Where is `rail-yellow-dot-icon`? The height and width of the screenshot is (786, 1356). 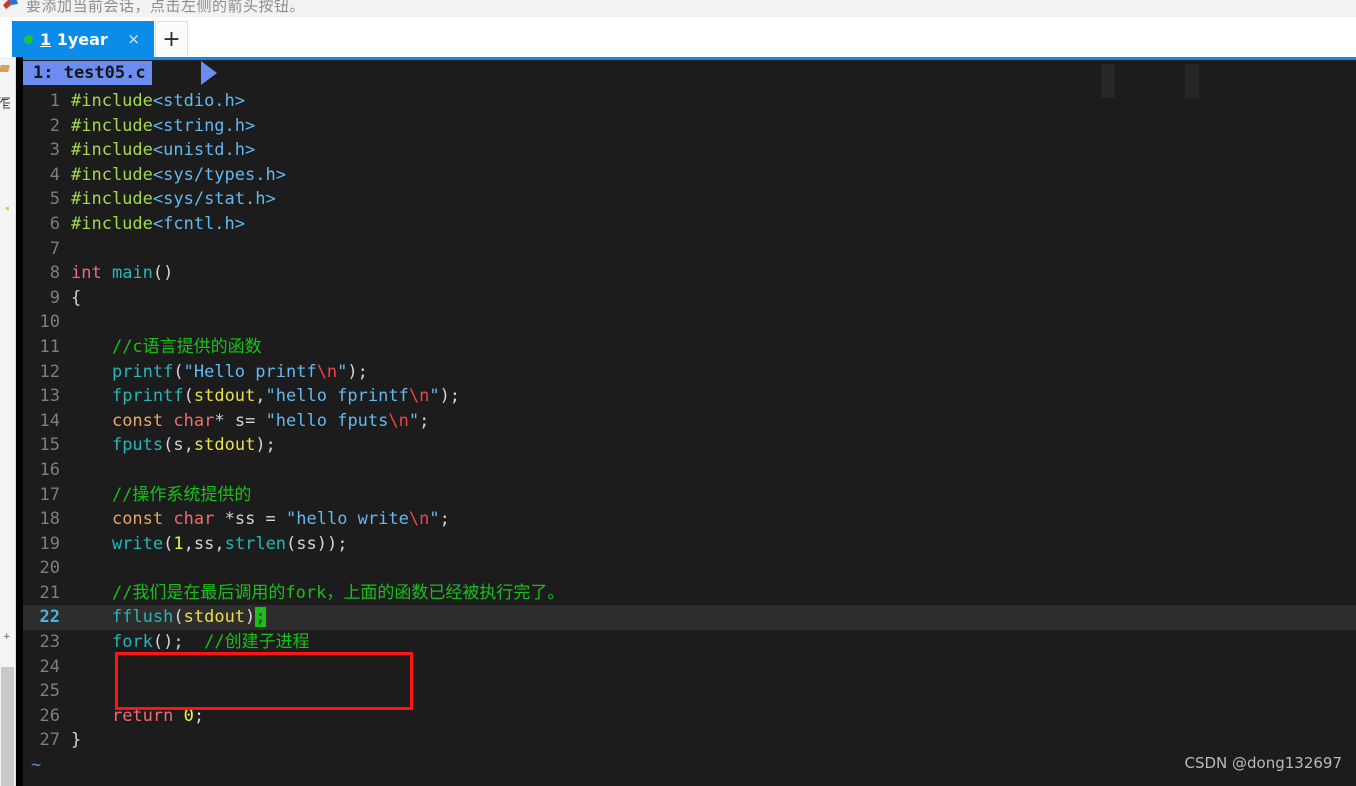 rail-yellow-dot-icon is located at coordinates (7, 208).